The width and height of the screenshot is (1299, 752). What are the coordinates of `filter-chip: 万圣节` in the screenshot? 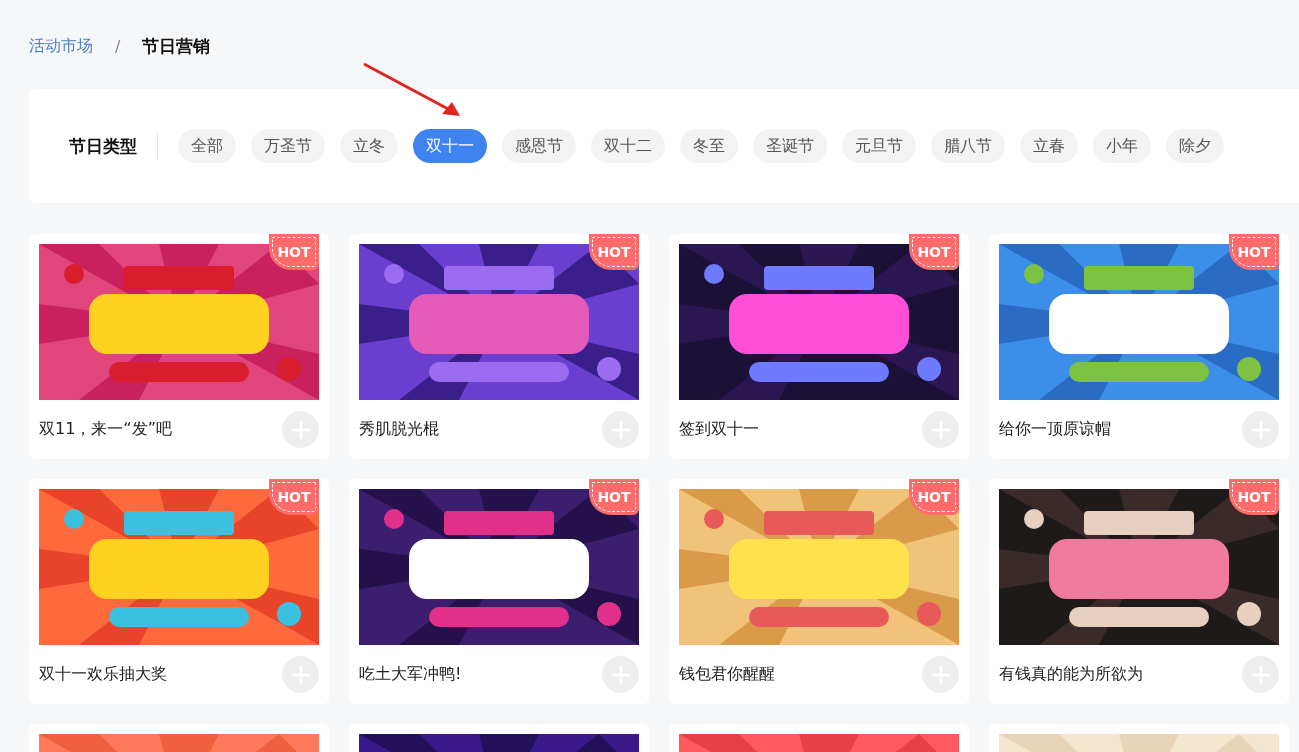 It's located at (288, 146).